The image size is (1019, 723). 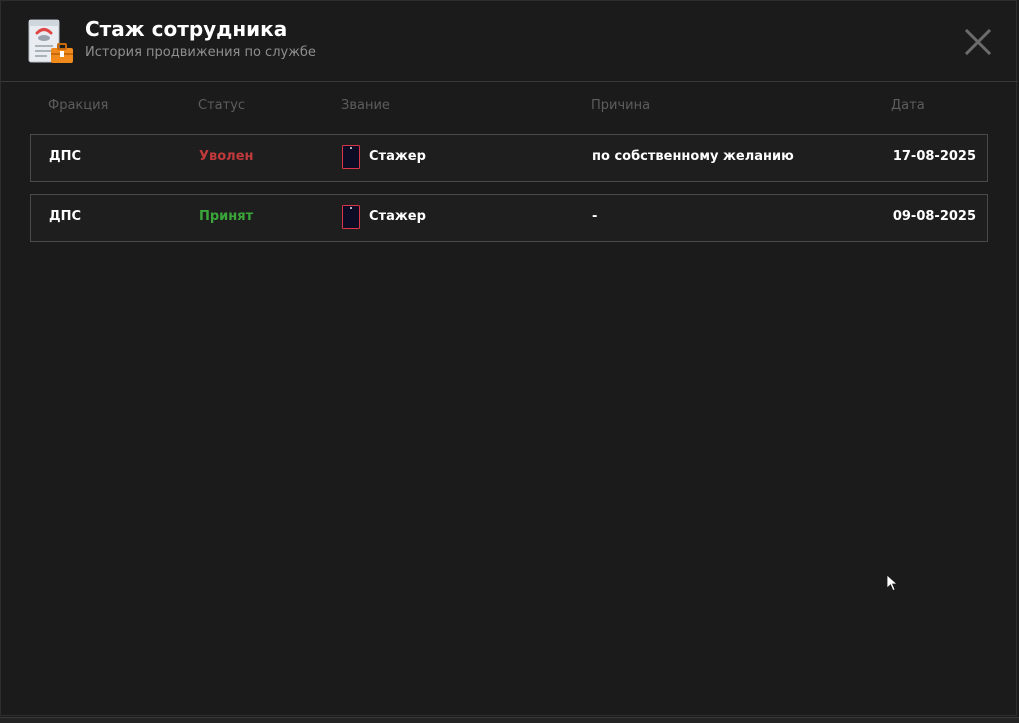 What do you see at coordinates (934, 156) in the screenshot?
I see `date-cell: 17-08-2025` at bounding box center [934, 156].